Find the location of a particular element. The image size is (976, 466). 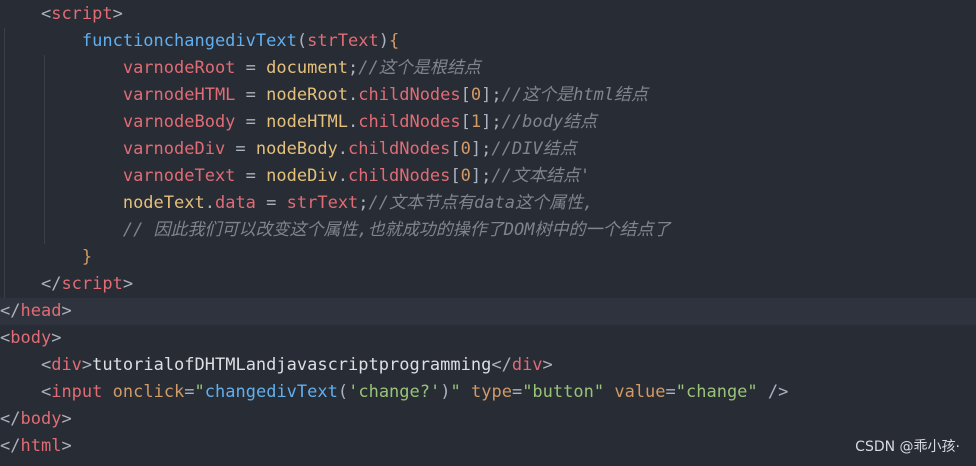

code-token: //文本结点' is located at coordinates (541, 176).